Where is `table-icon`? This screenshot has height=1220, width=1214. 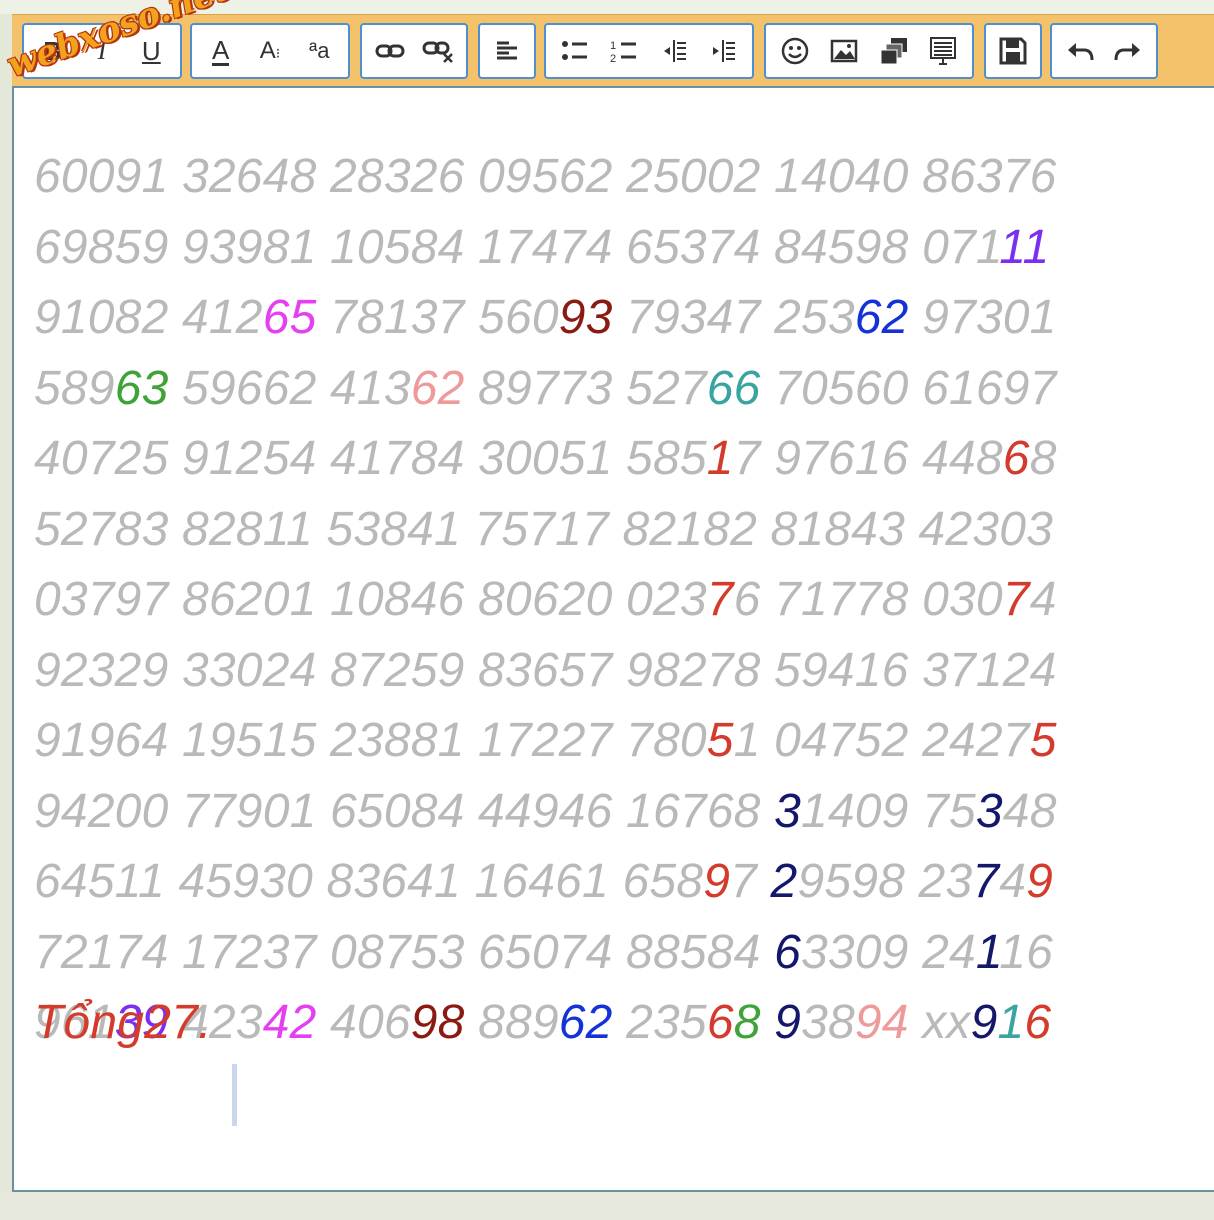 table-icon is located at coordinates (943, 51).